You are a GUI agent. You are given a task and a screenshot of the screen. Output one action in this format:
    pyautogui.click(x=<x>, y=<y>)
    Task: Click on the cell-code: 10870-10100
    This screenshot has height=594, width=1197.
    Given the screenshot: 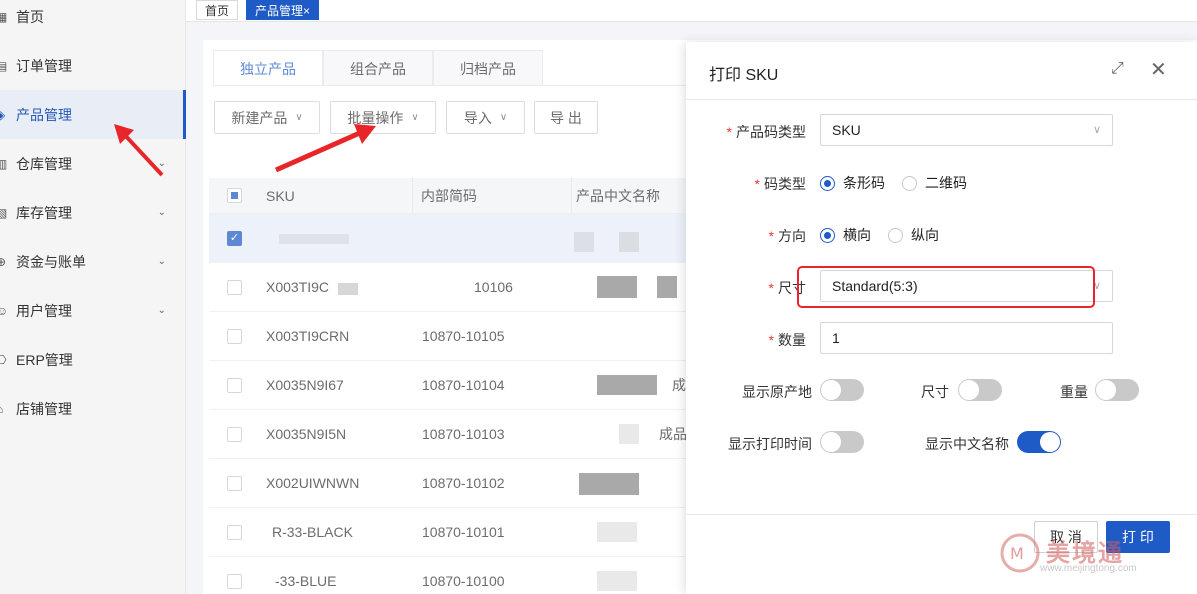 What is the action you would take?
    pyautogui.click(x=463, y=581)
    